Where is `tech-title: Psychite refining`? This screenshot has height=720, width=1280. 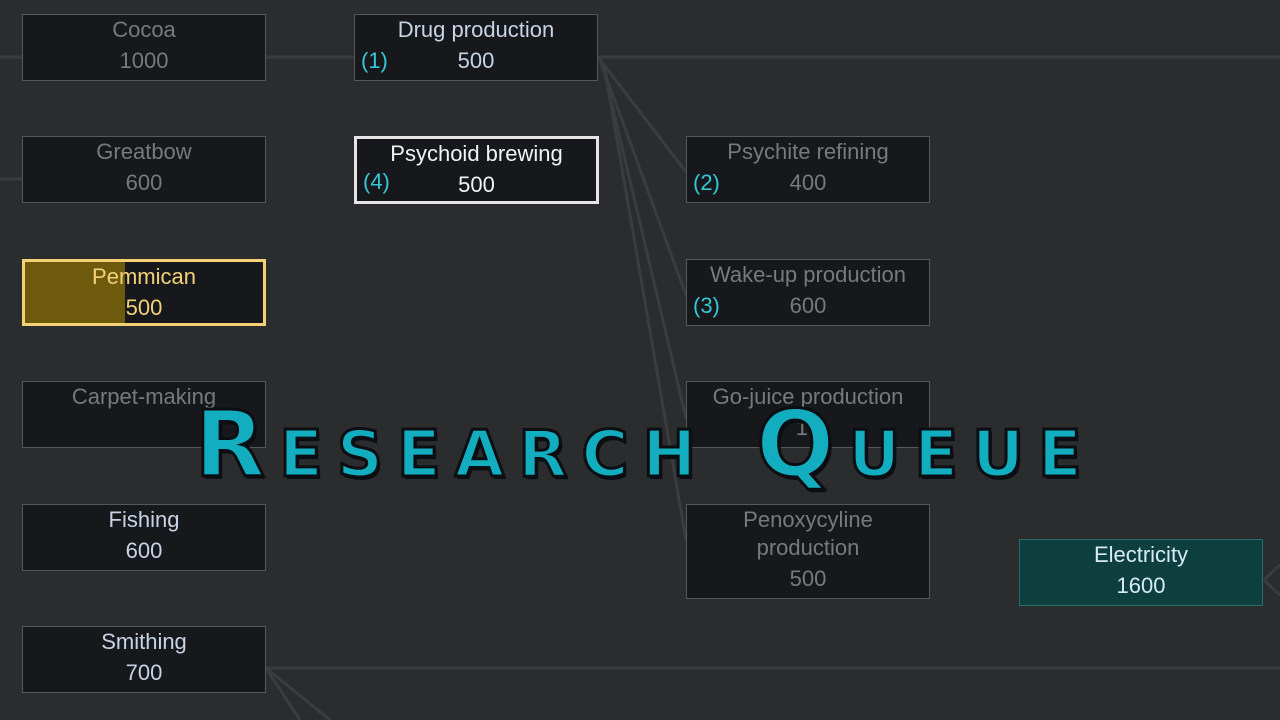
tech-title: Psychite refining is located at coordinates (808, 151).